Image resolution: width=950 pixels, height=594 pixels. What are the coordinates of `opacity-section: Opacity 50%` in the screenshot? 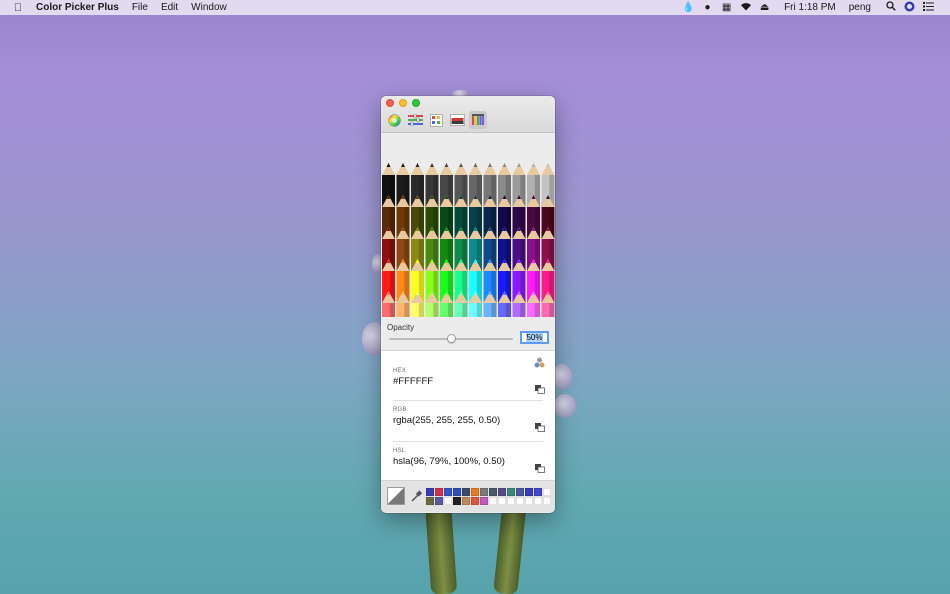 It's located at (468, 334).